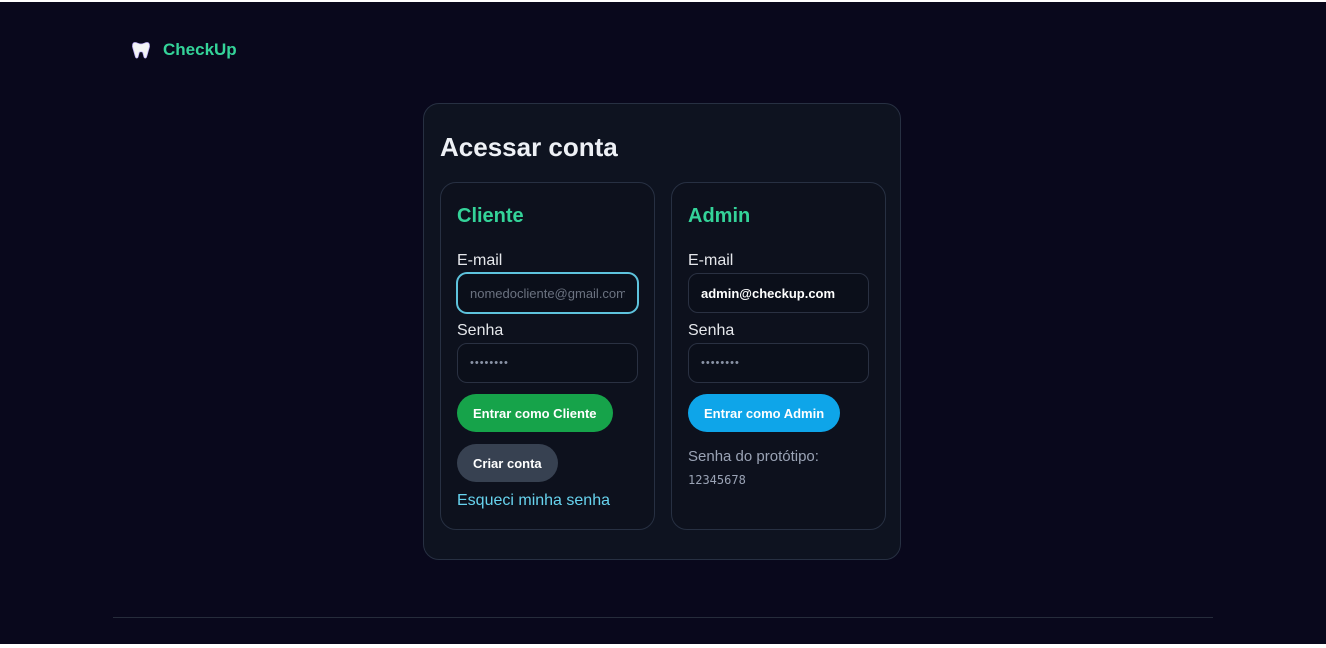 This screenshot has width=1326, height=648. What do you see at coordinates (717, 480) in the screenshot?
I see `prototype-password-value: 12345678` at bounding box center [717, 480].